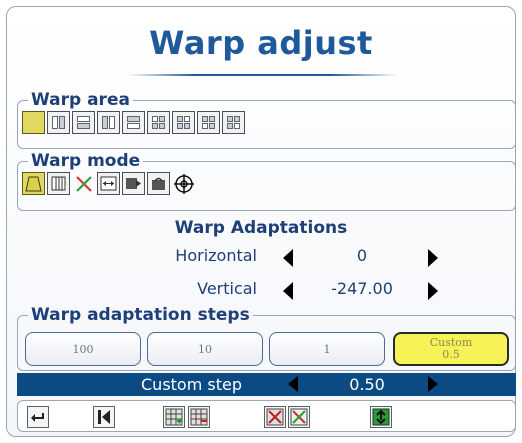  I want to click on step-100-button: 100, so click(83, 349).